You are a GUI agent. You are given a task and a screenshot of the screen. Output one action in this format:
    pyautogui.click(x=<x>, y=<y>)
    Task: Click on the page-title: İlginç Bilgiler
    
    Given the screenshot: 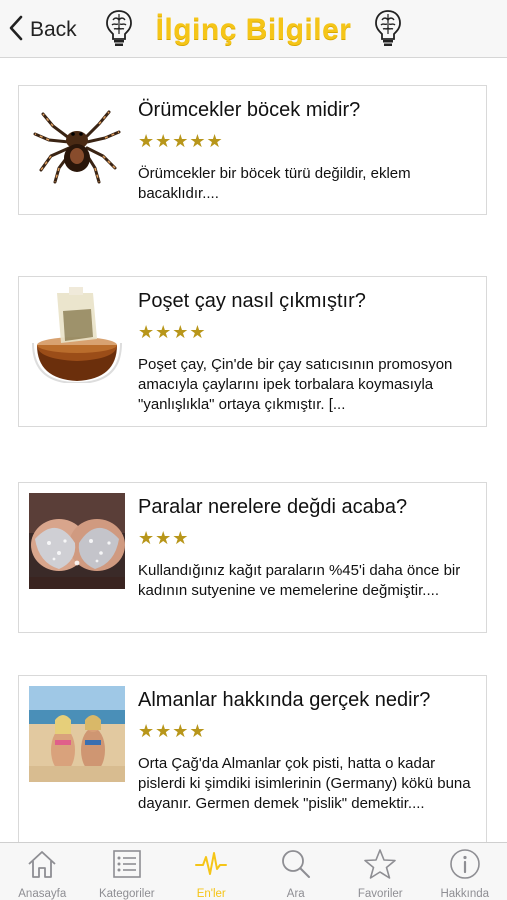 What is the action you would take?
    pyautogui.click(x=253, y=29)
    